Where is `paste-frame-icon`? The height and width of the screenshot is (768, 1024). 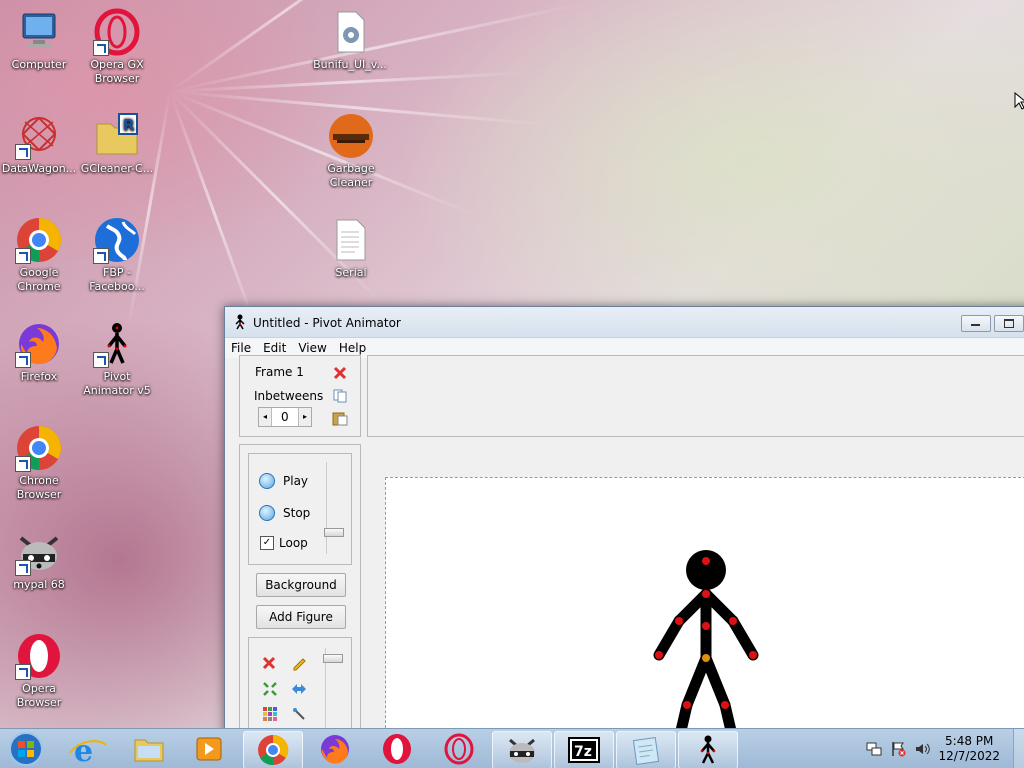 paste-frame-icon is located at coordinates (340, 418).